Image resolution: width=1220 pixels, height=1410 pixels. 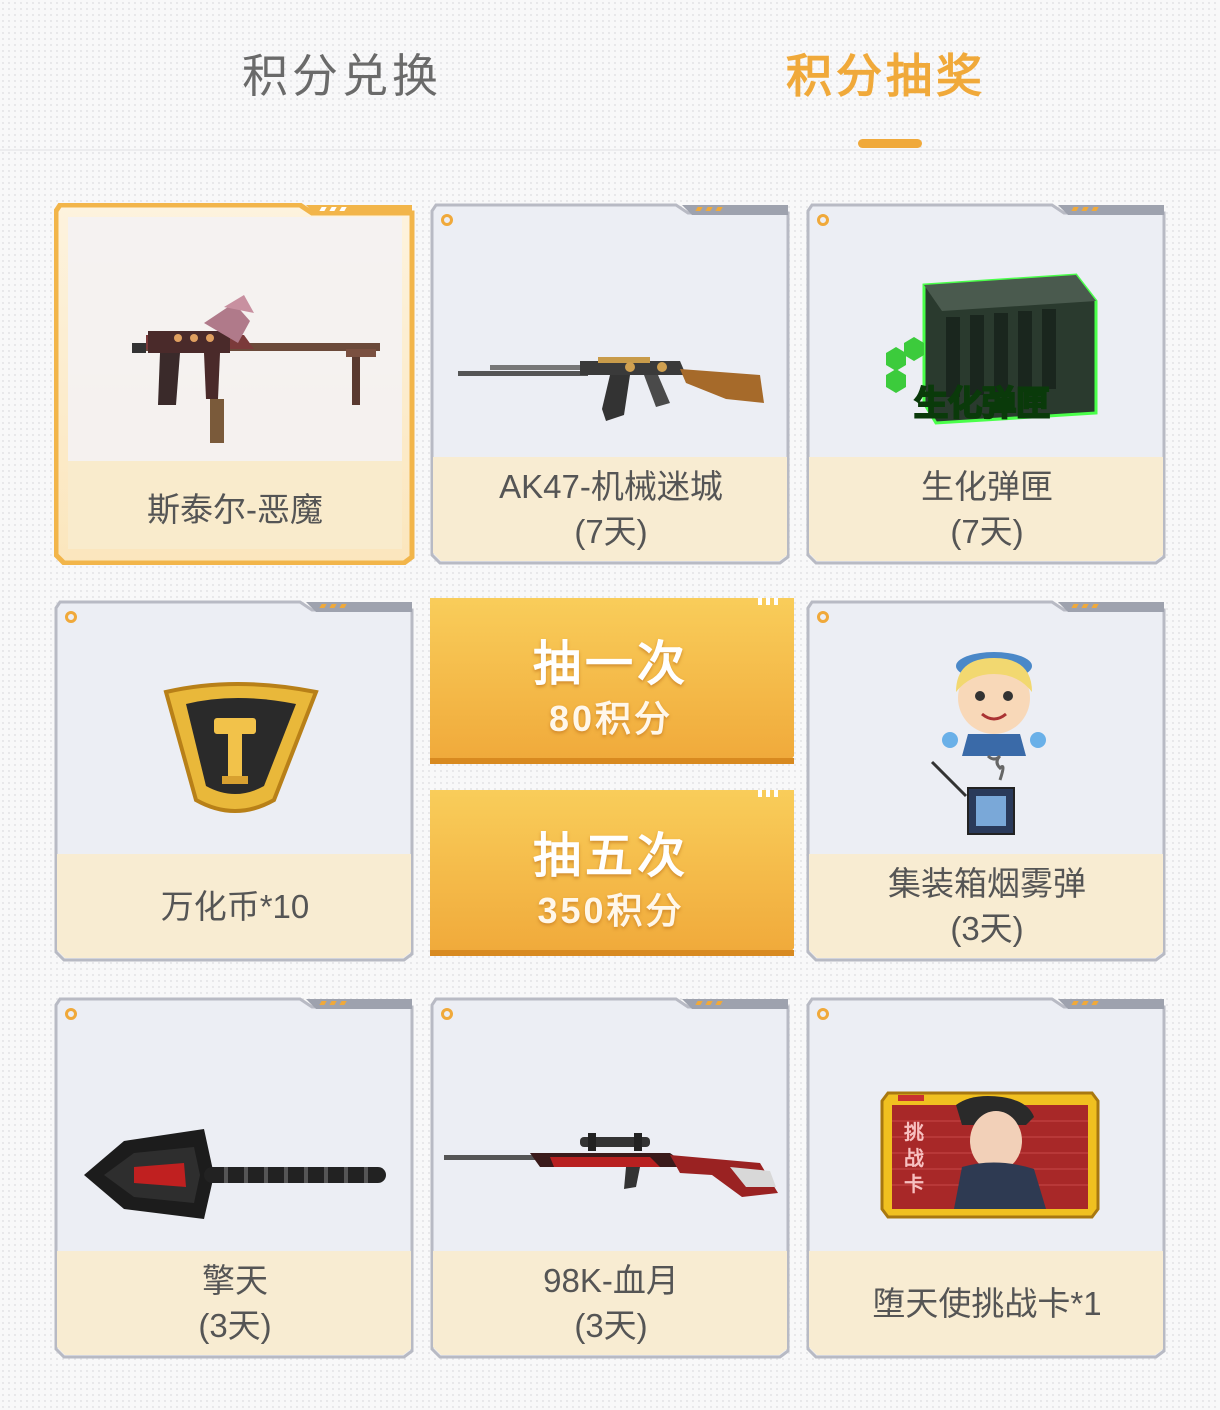 I want to click on prize-card: 挑 战 卡 堕天使挑战卡*1, so click(x=987, y=1178).